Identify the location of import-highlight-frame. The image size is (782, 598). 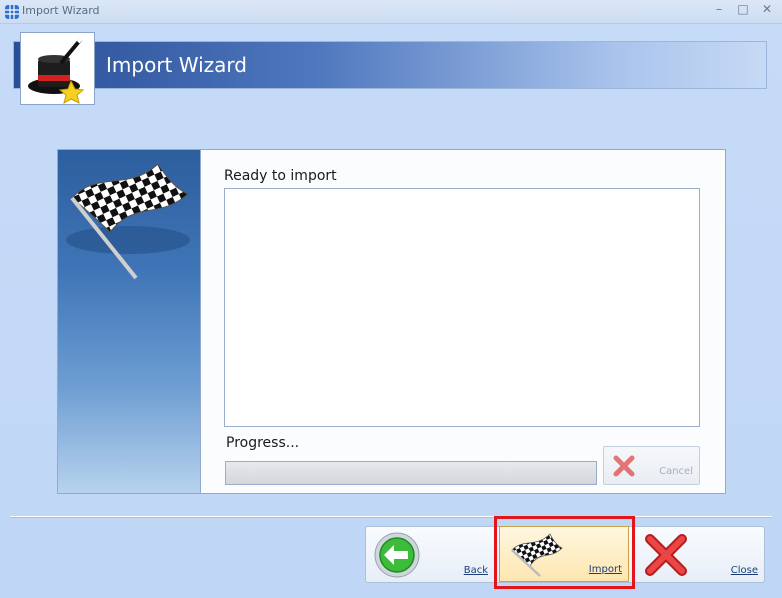
(564, 552).